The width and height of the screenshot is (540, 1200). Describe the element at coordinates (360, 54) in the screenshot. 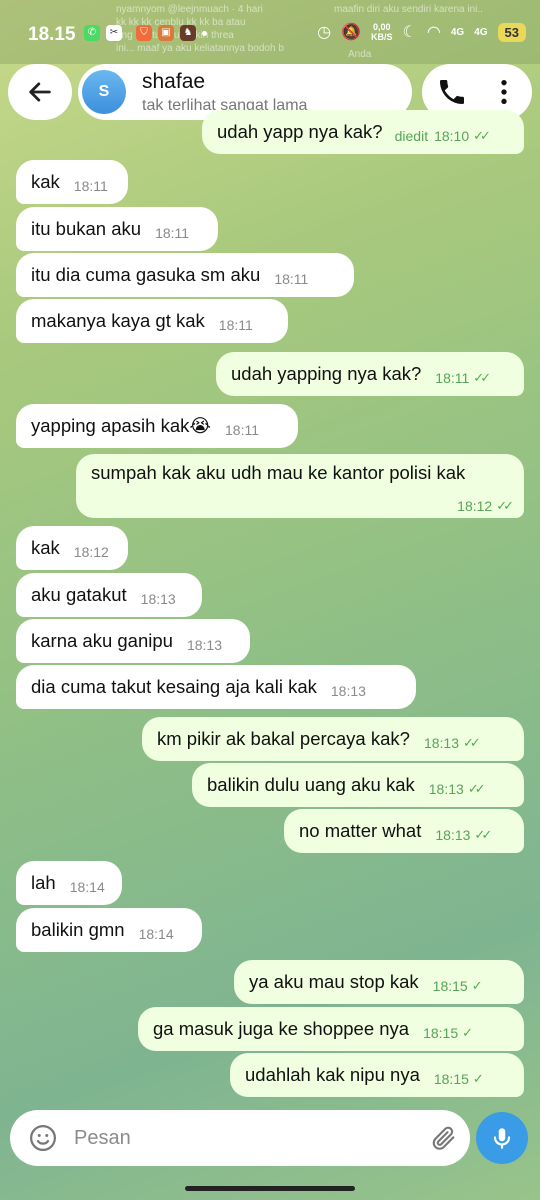

I see `notif-right: Anda` at that location.